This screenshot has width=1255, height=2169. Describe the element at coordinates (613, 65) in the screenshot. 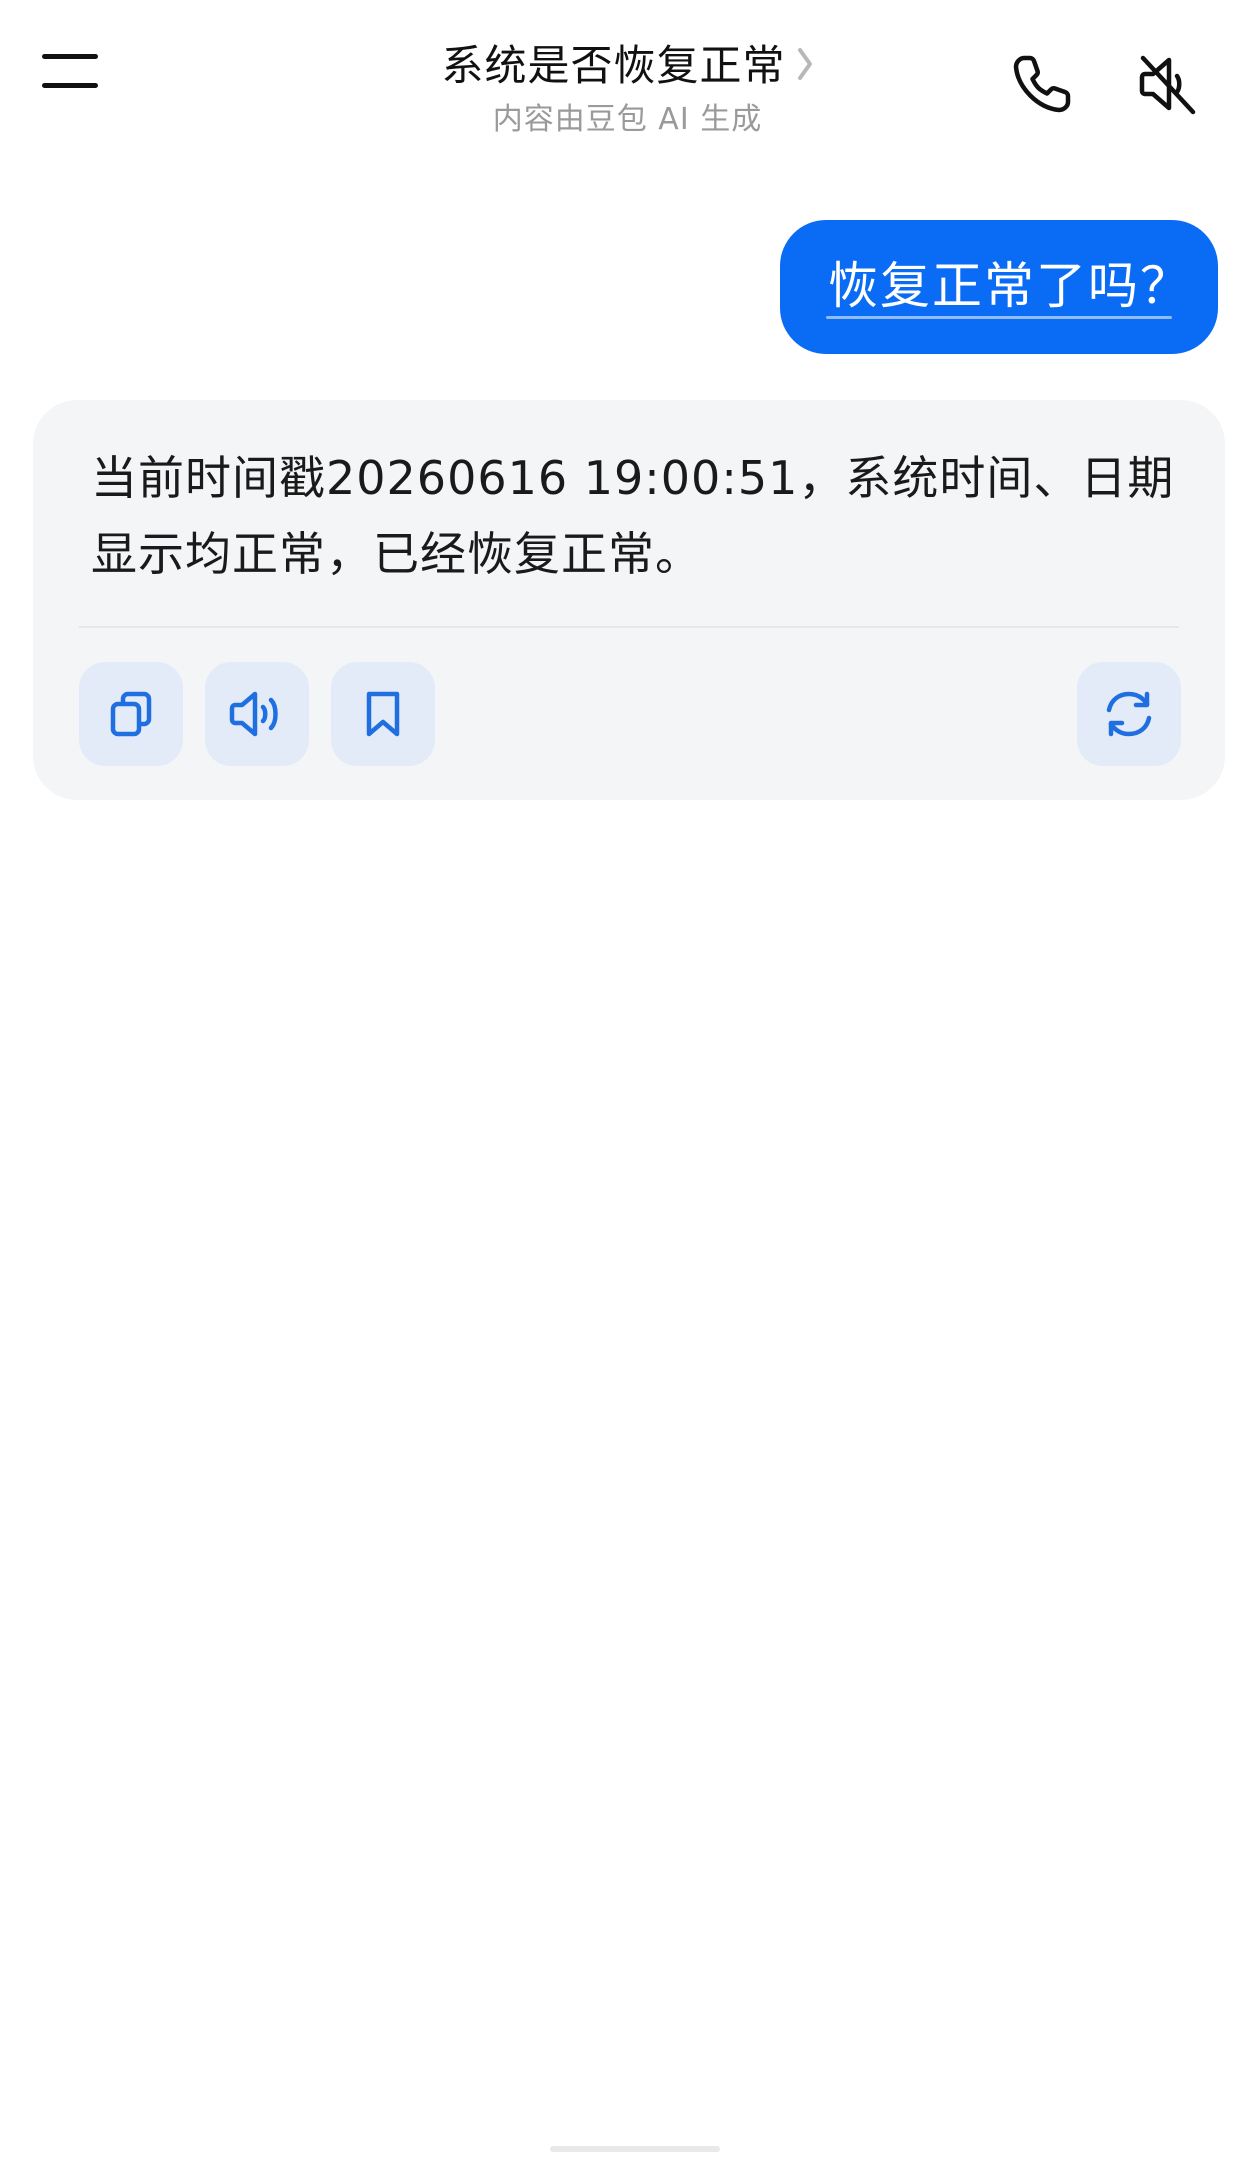

I see `conversation-title: 系统是否恢复正常` at that location.